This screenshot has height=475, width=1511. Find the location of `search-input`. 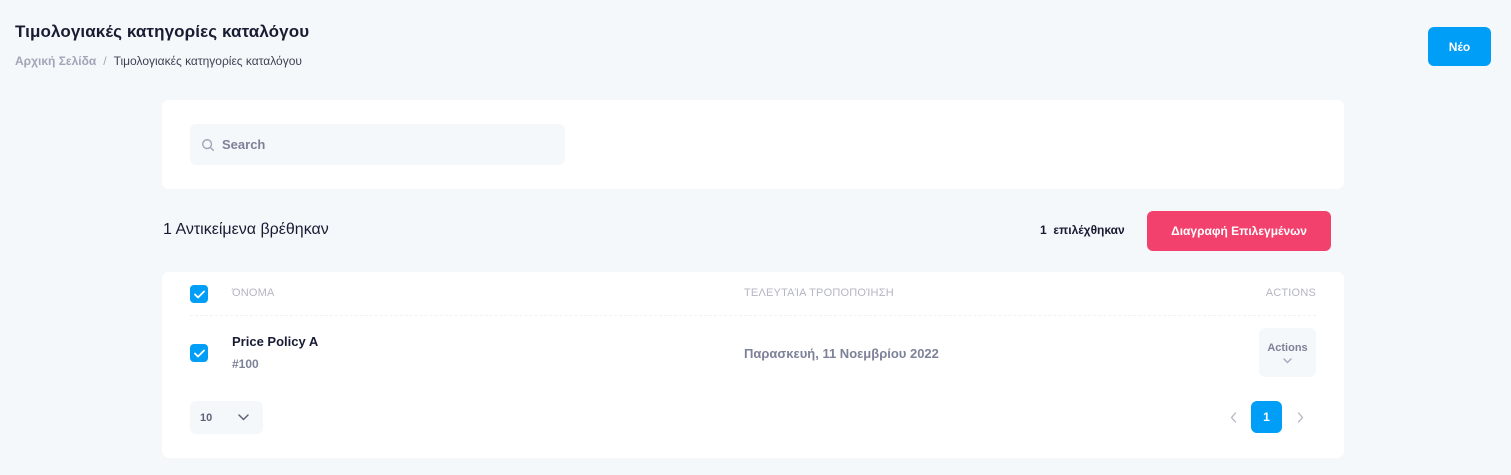

search-input is located at coordinates (382, 144).